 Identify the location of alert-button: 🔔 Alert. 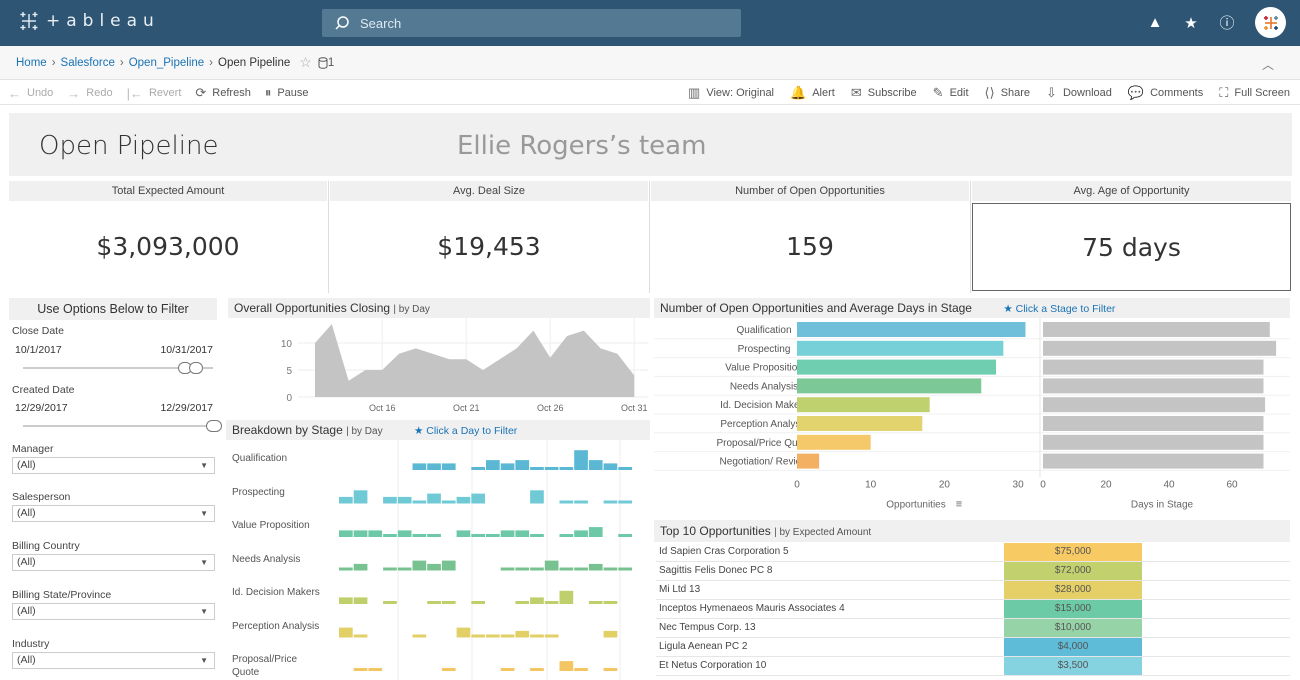
(812, 93).